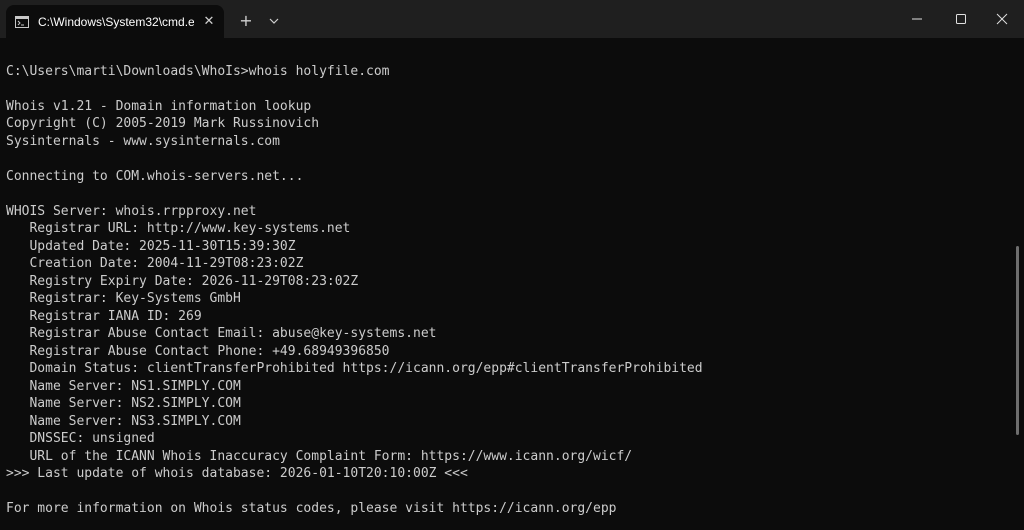 This screenshot has width=1024, height=530. Describe the element at coordinates (151, 246) in the screenshot. I see `terminal-line: Updated Date: 2025-11-30T15:39:30Z` at that location.